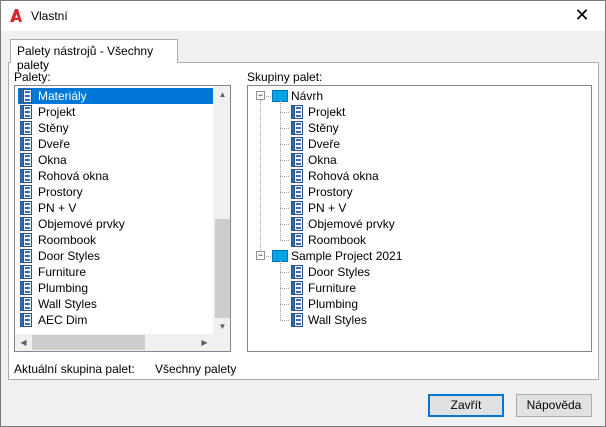 The image size is (606, 427). I want to click on palette-item-label: AEC Dim, so click(63, 320).